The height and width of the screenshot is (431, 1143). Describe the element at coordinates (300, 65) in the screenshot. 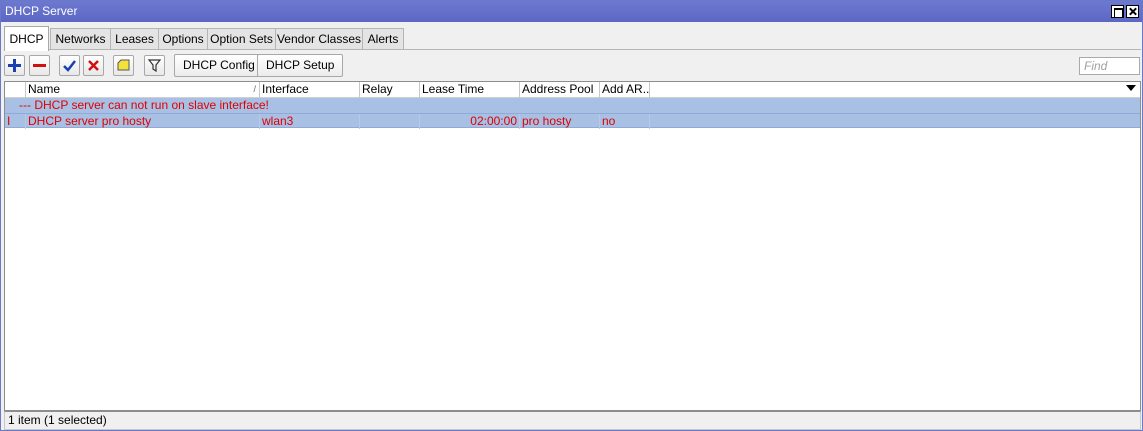

I see `dhcp-setup-button: DHCP Setup` at that location.